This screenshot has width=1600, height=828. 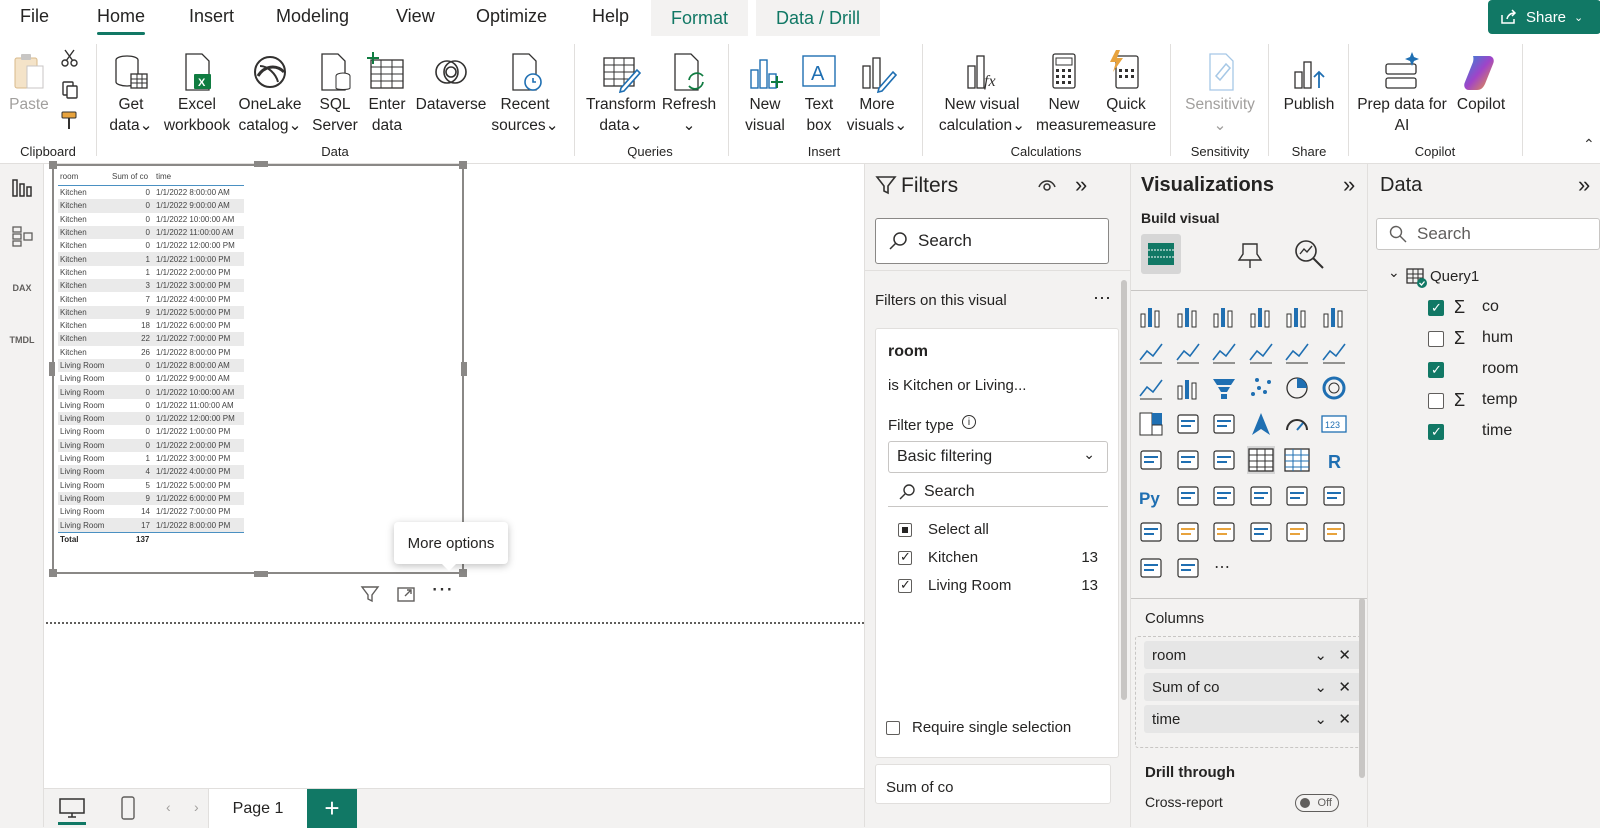 I want to click on enter-data-button: Enter data, so click(x=387, y=93).